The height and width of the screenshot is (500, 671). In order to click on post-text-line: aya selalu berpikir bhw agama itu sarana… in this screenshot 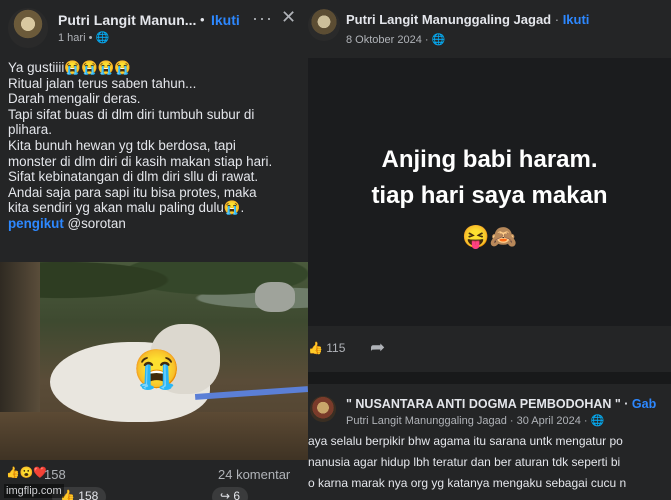, I will do `click(465, 441)`.